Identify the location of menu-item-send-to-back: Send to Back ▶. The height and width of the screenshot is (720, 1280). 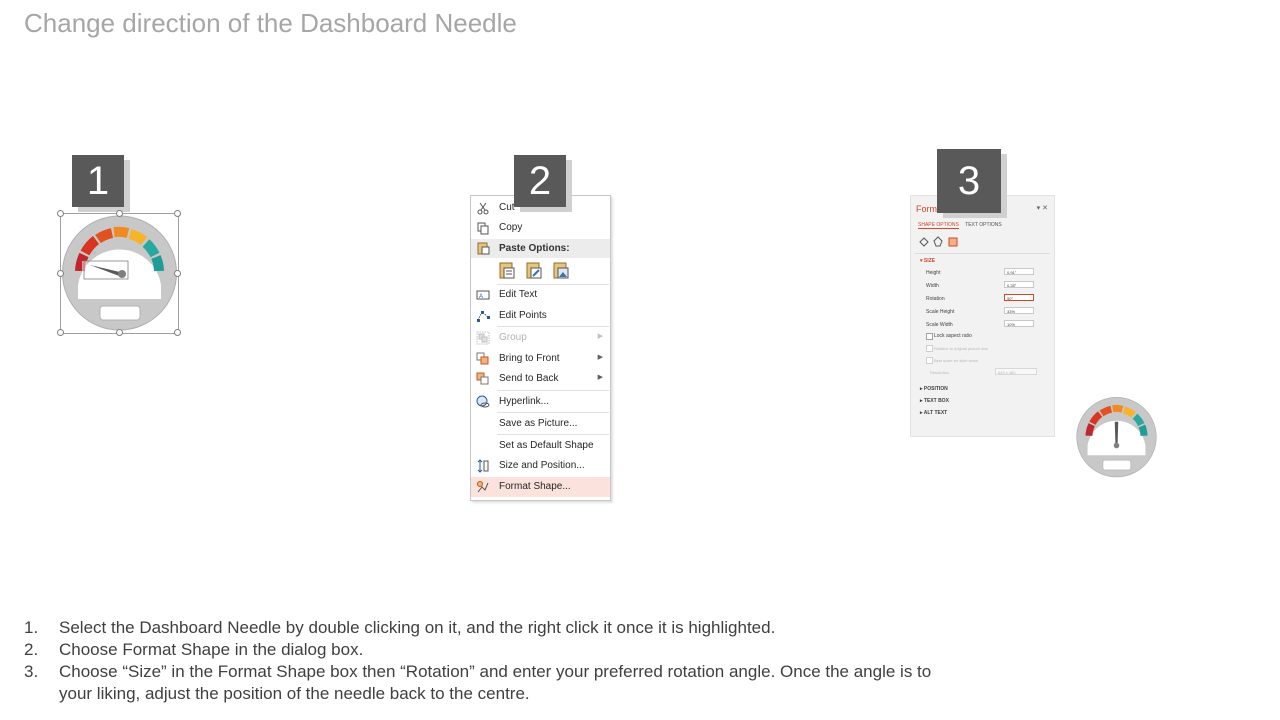
(540, 379).